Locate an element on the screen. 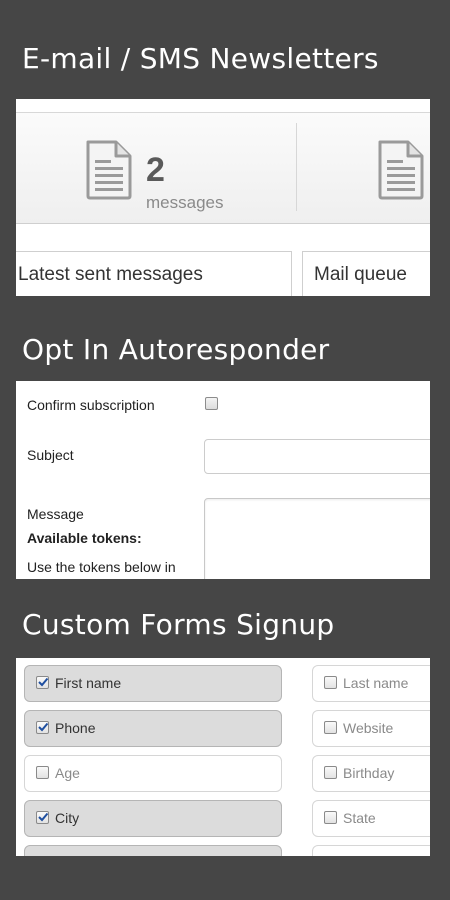 The height and width of the screenshot is (900, 450). subject-input is located at coordinates (317, 456).